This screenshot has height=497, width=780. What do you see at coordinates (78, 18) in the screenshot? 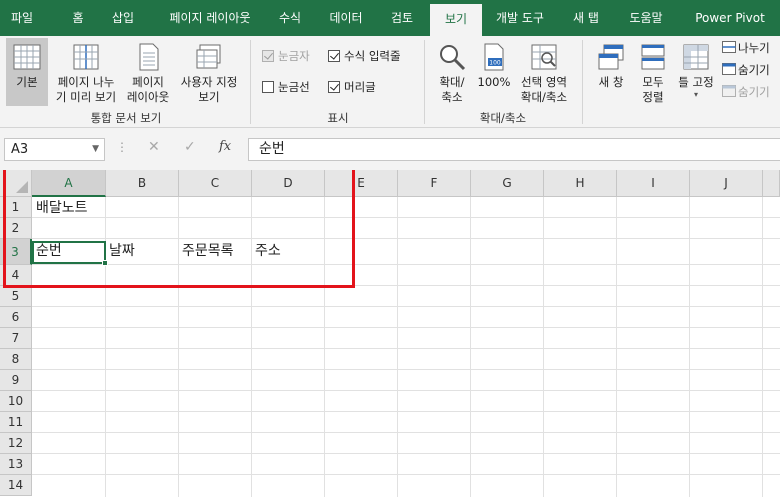
I see `tab-home: 홈` at bounding box center [78, 18].